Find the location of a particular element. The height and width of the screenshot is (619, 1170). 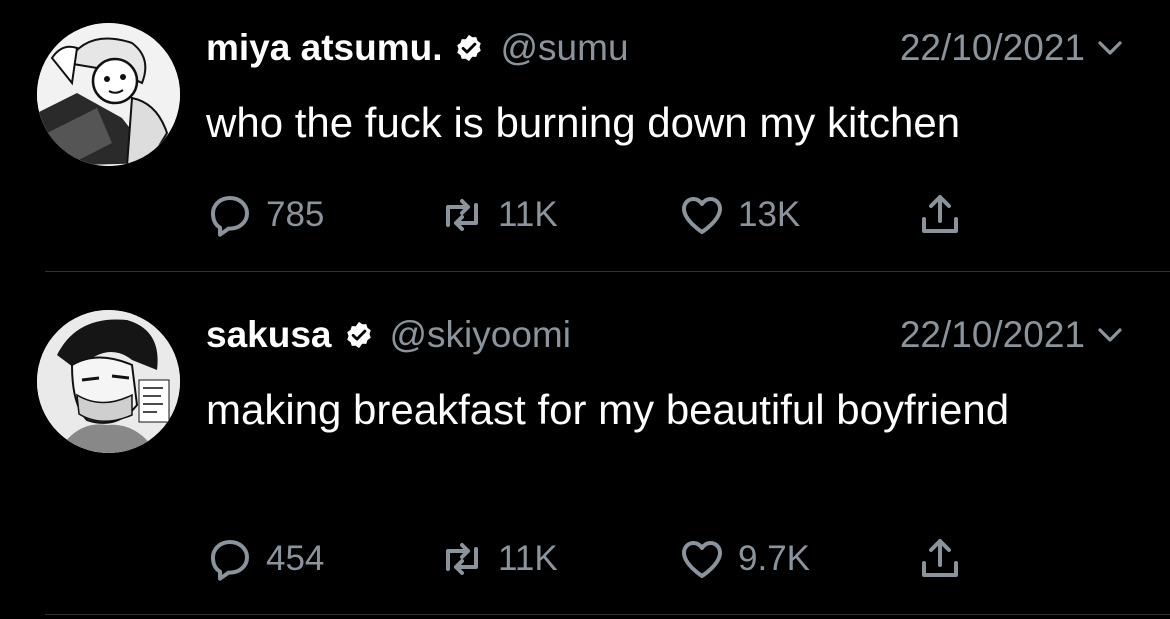

handle: @skiyoomi is located at coordinates (480, 335).